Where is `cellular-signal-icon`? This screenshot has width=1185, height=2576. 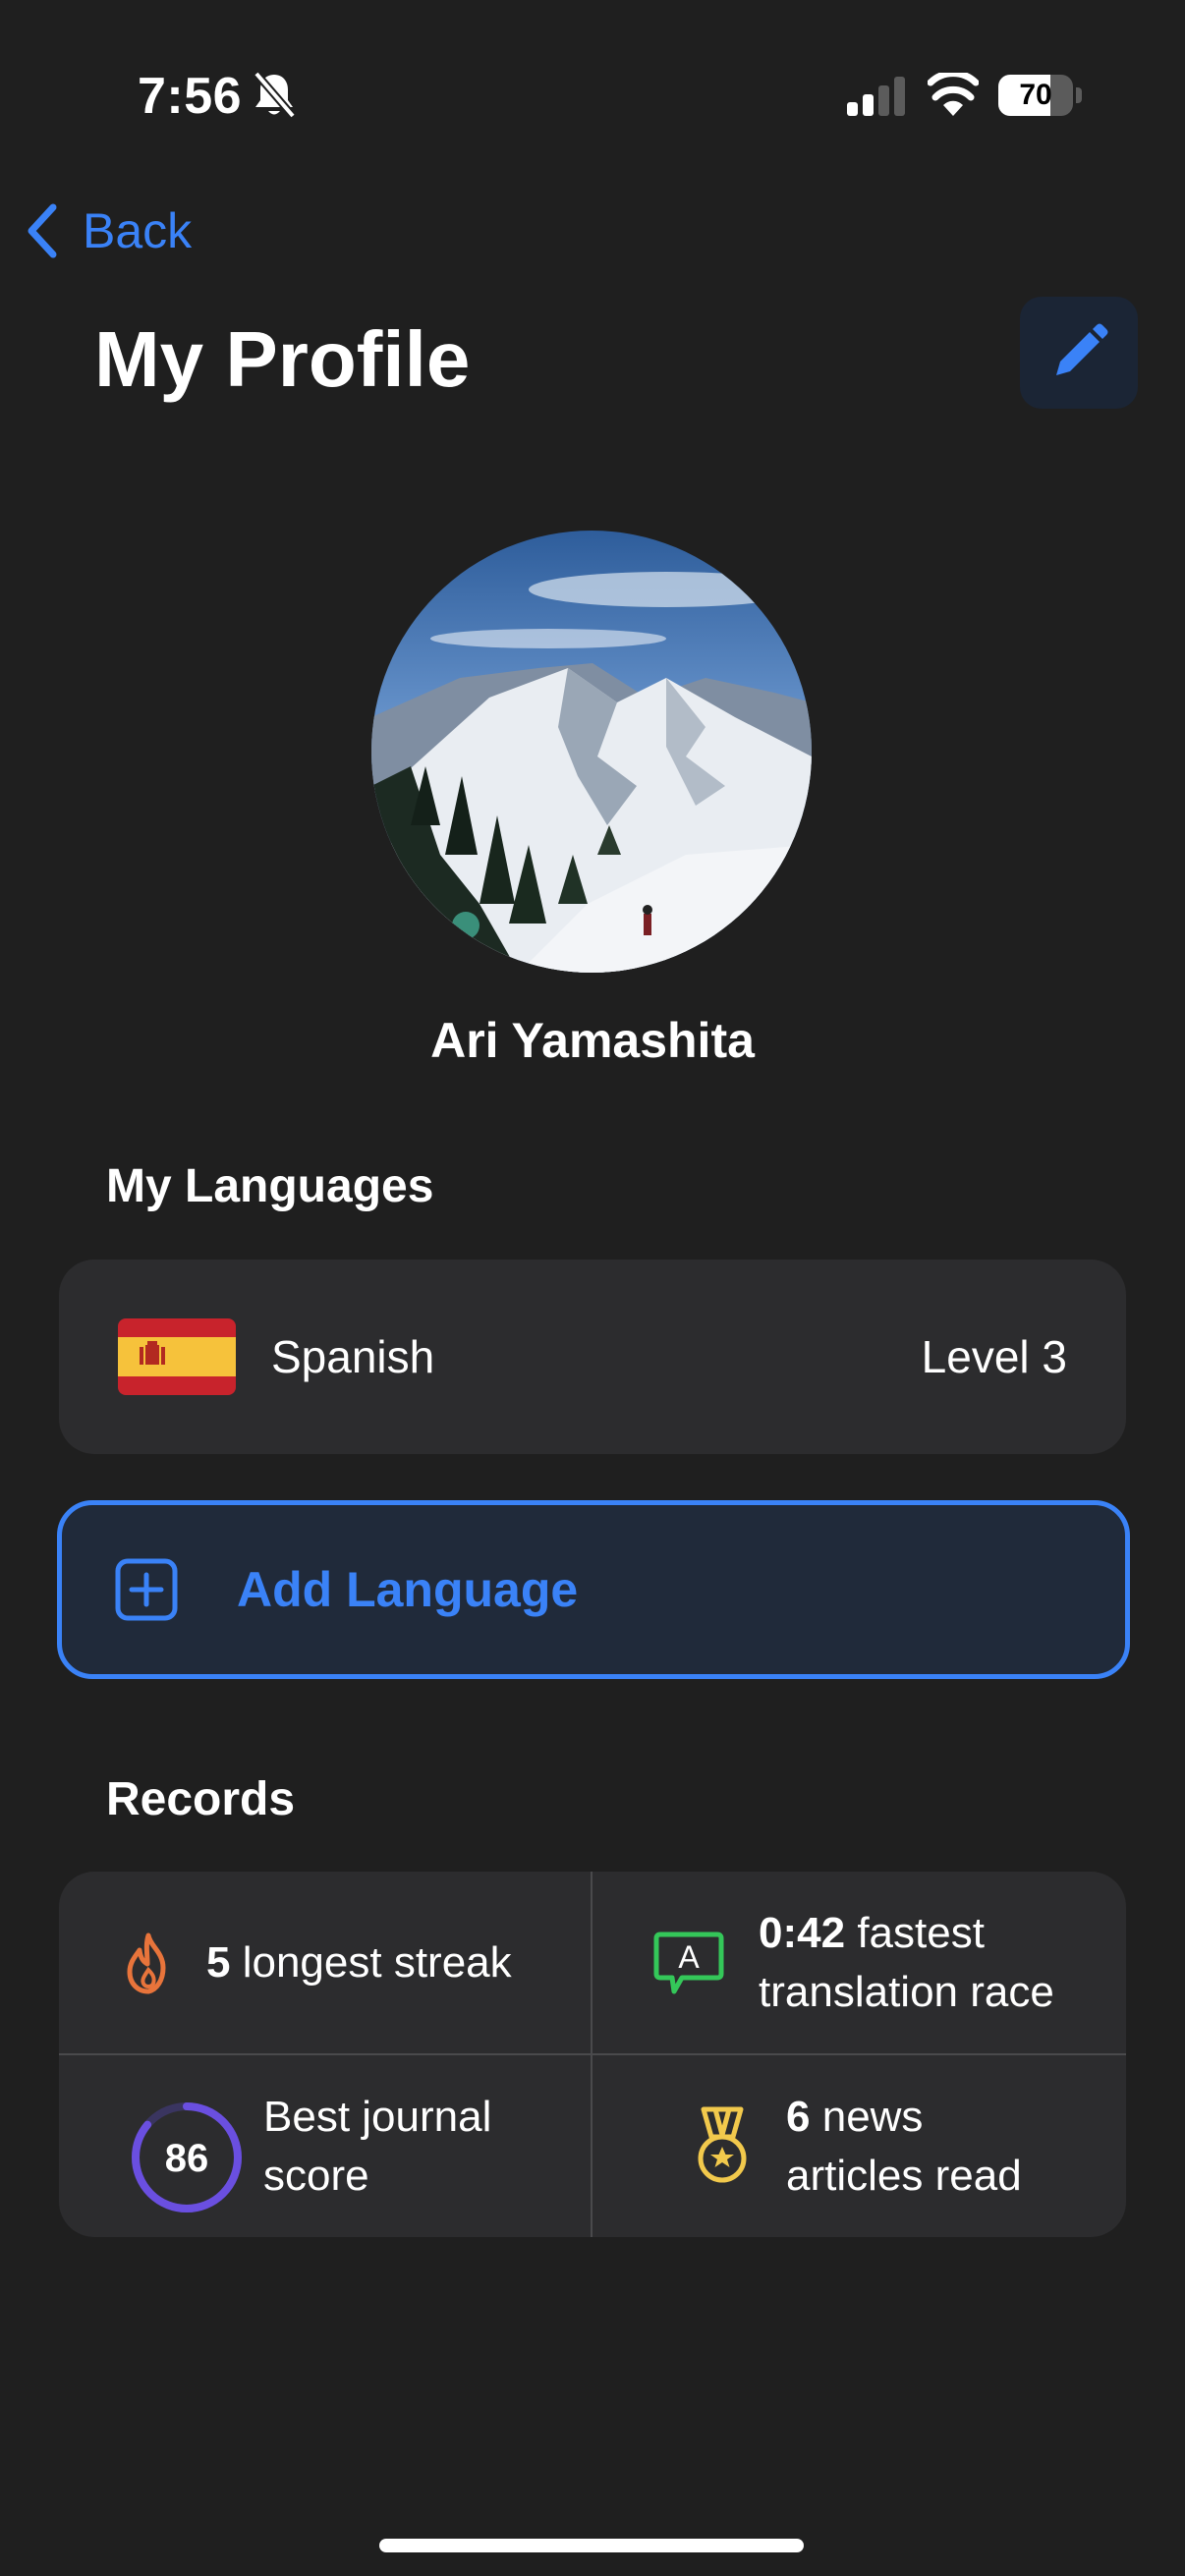 cellular-signal-icon is located at coordinates (876, 96).